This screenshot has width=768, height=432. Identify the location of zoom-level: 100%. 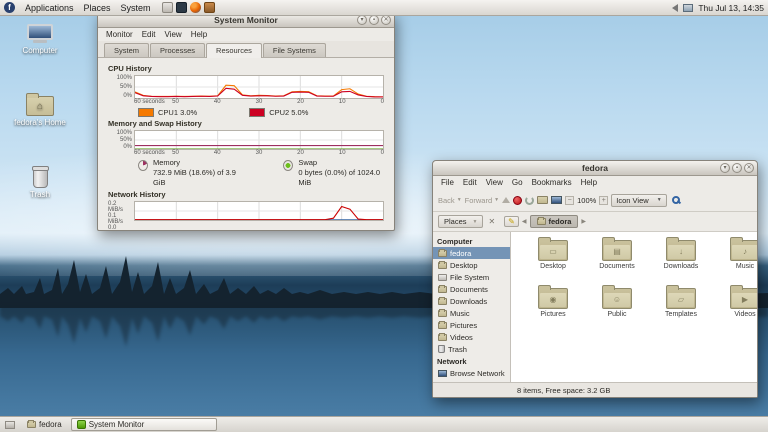
(587, 200).